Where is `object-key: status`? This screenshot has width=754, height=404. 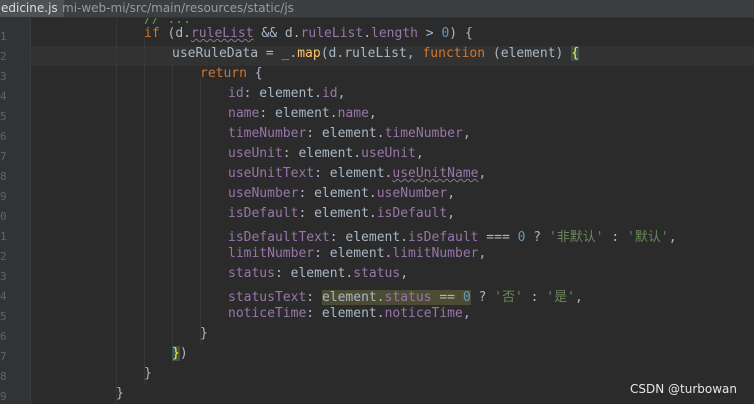
object-key: status is located at coordinates (251, 273).